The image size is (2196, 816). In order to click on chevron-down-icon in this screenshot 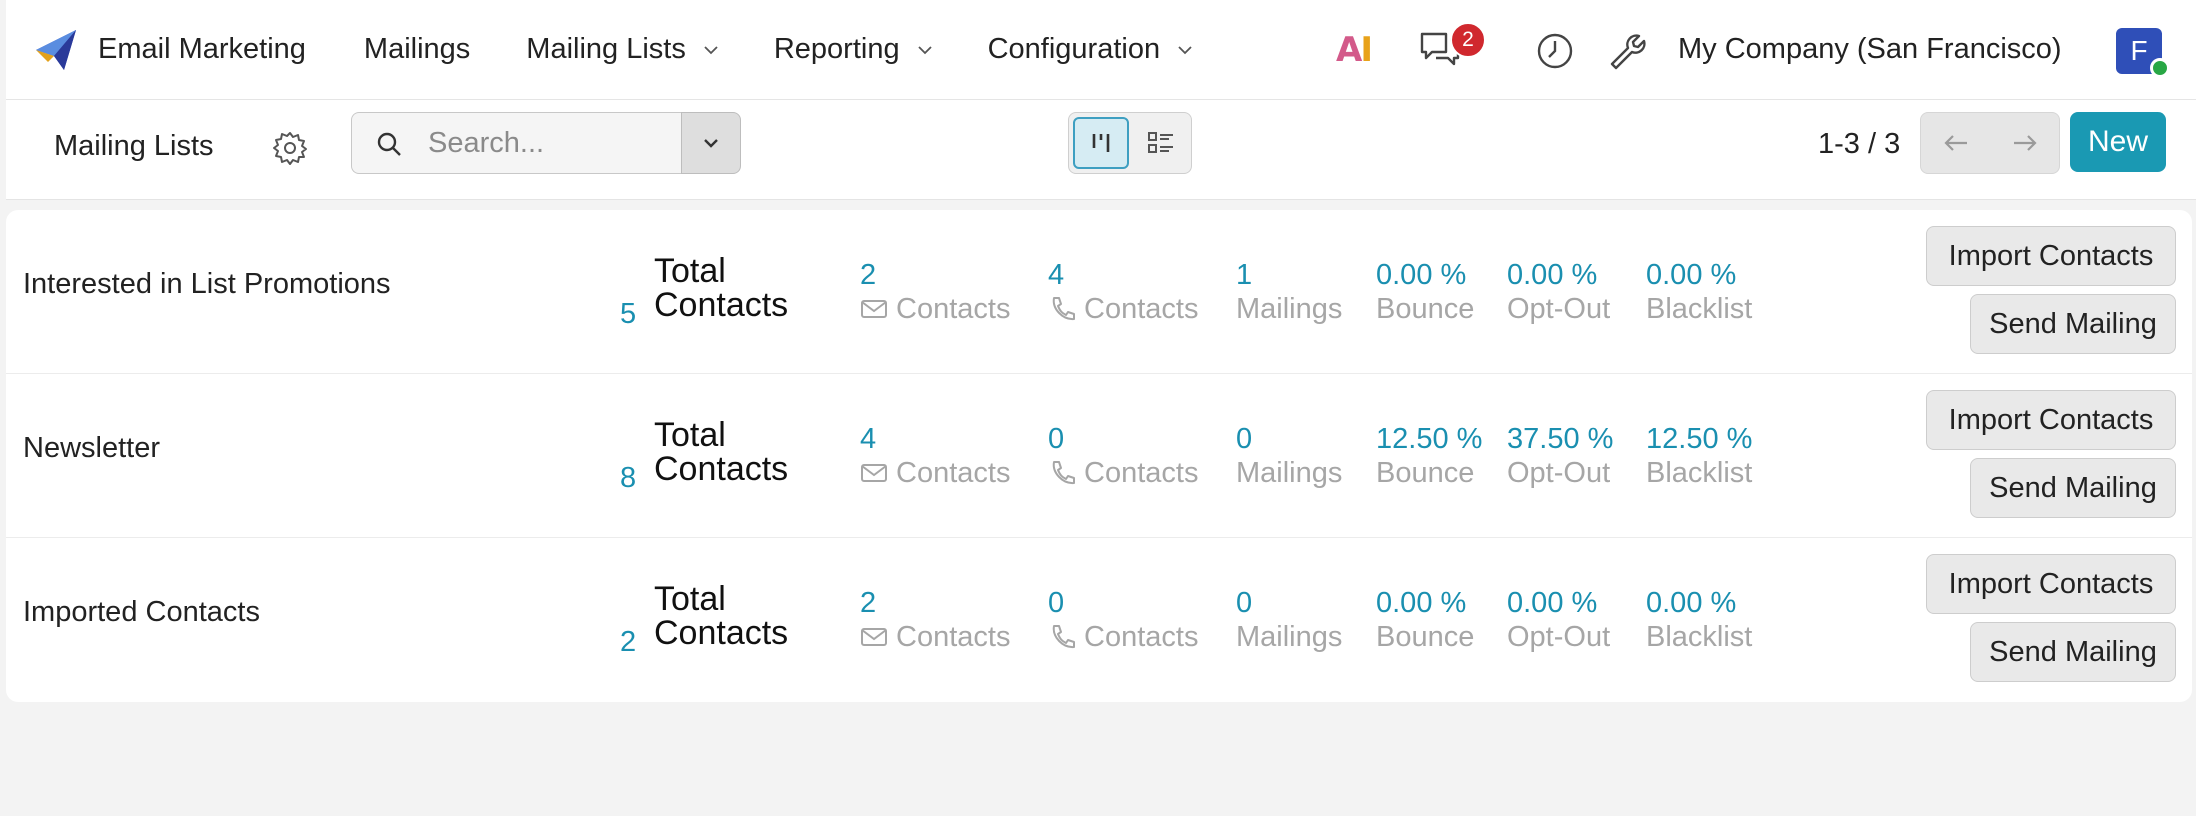, I will do `click(924, 50)`.